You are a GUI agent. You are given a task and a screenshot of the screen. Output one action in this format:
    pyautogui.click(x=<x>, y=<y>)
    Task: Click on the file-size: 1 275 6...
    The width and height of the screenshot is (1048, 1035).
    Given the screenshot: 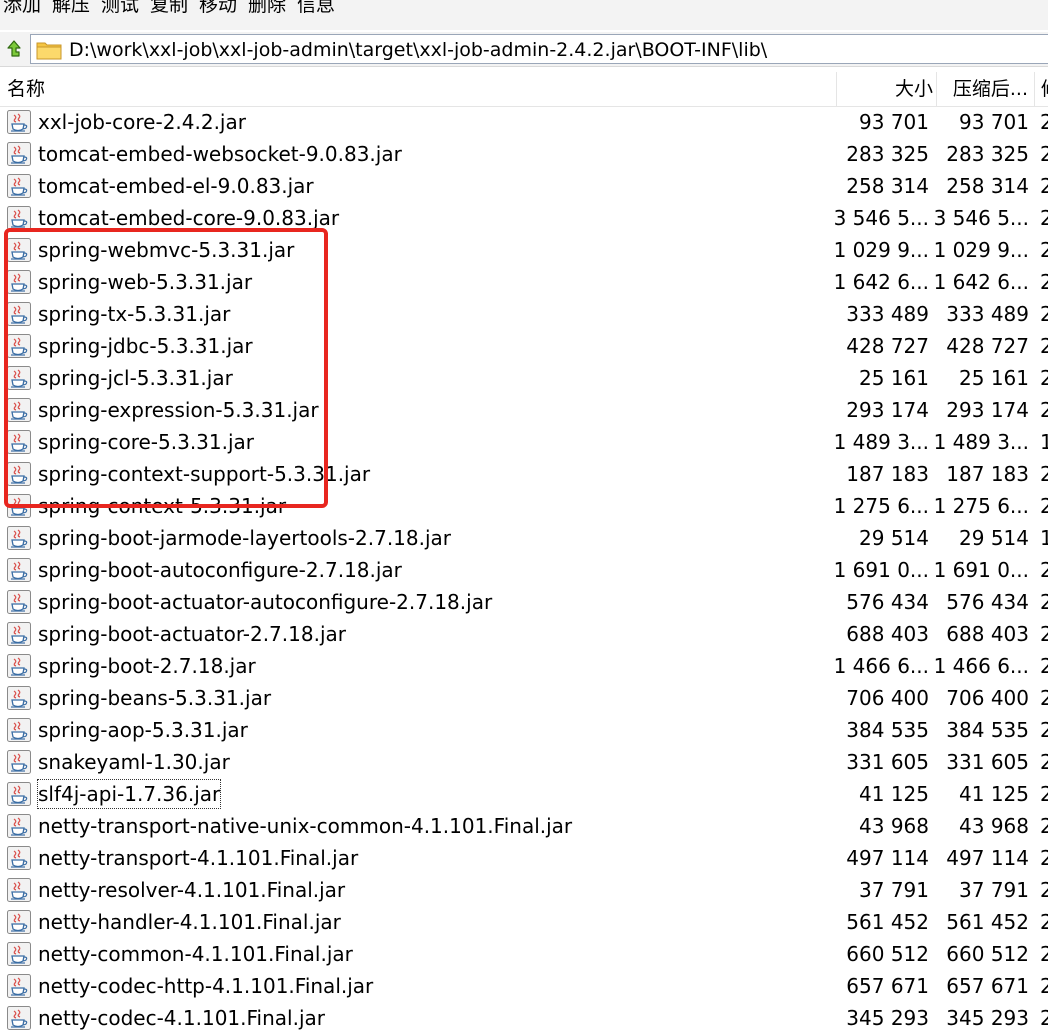 What is the action you would take?
    pyautogui.click(x=881, y=506)
    